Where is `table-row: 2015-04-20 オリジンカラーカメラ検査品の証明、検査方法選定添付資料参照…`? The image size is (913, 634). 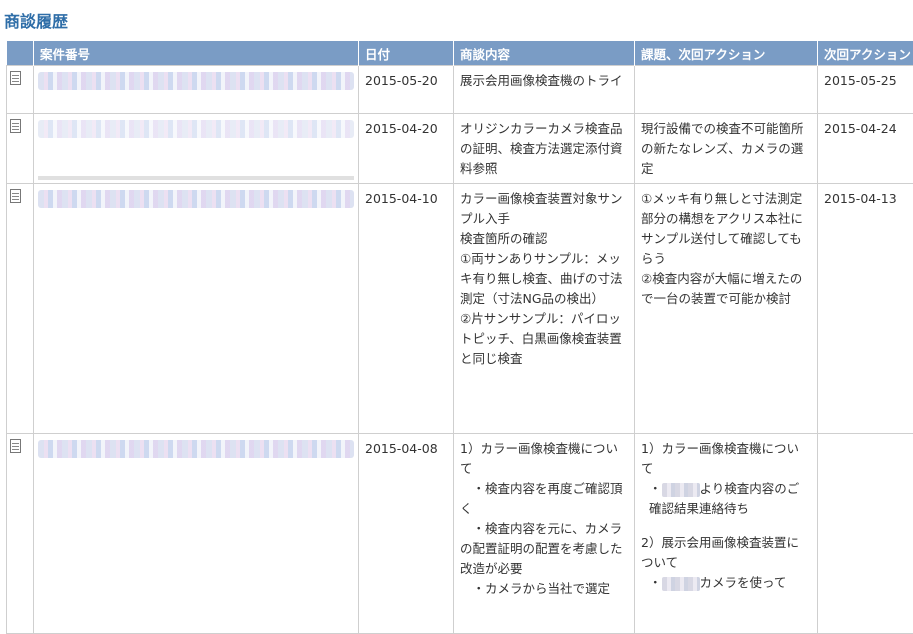 table-row: 2015-04-20 オリジンカラーカメラ検査品の証明、検査方法選定添付資料参照… is located at coordinates (460, 149).